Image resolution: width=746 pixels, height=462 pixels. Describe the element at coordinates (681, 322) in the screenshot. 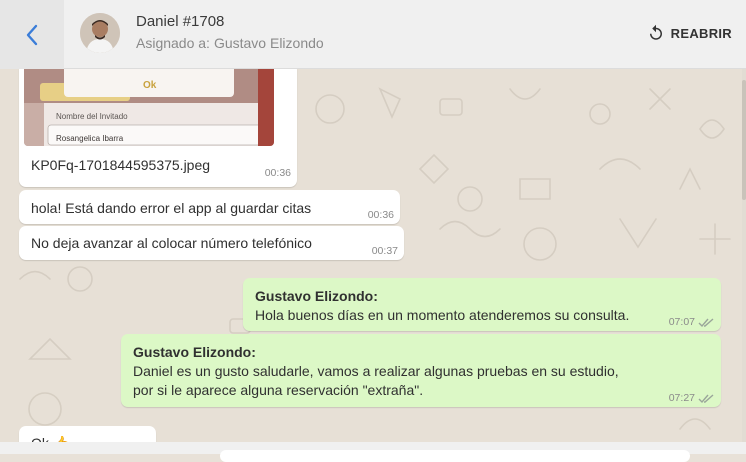

I see `message-time: 07:07` at that location.